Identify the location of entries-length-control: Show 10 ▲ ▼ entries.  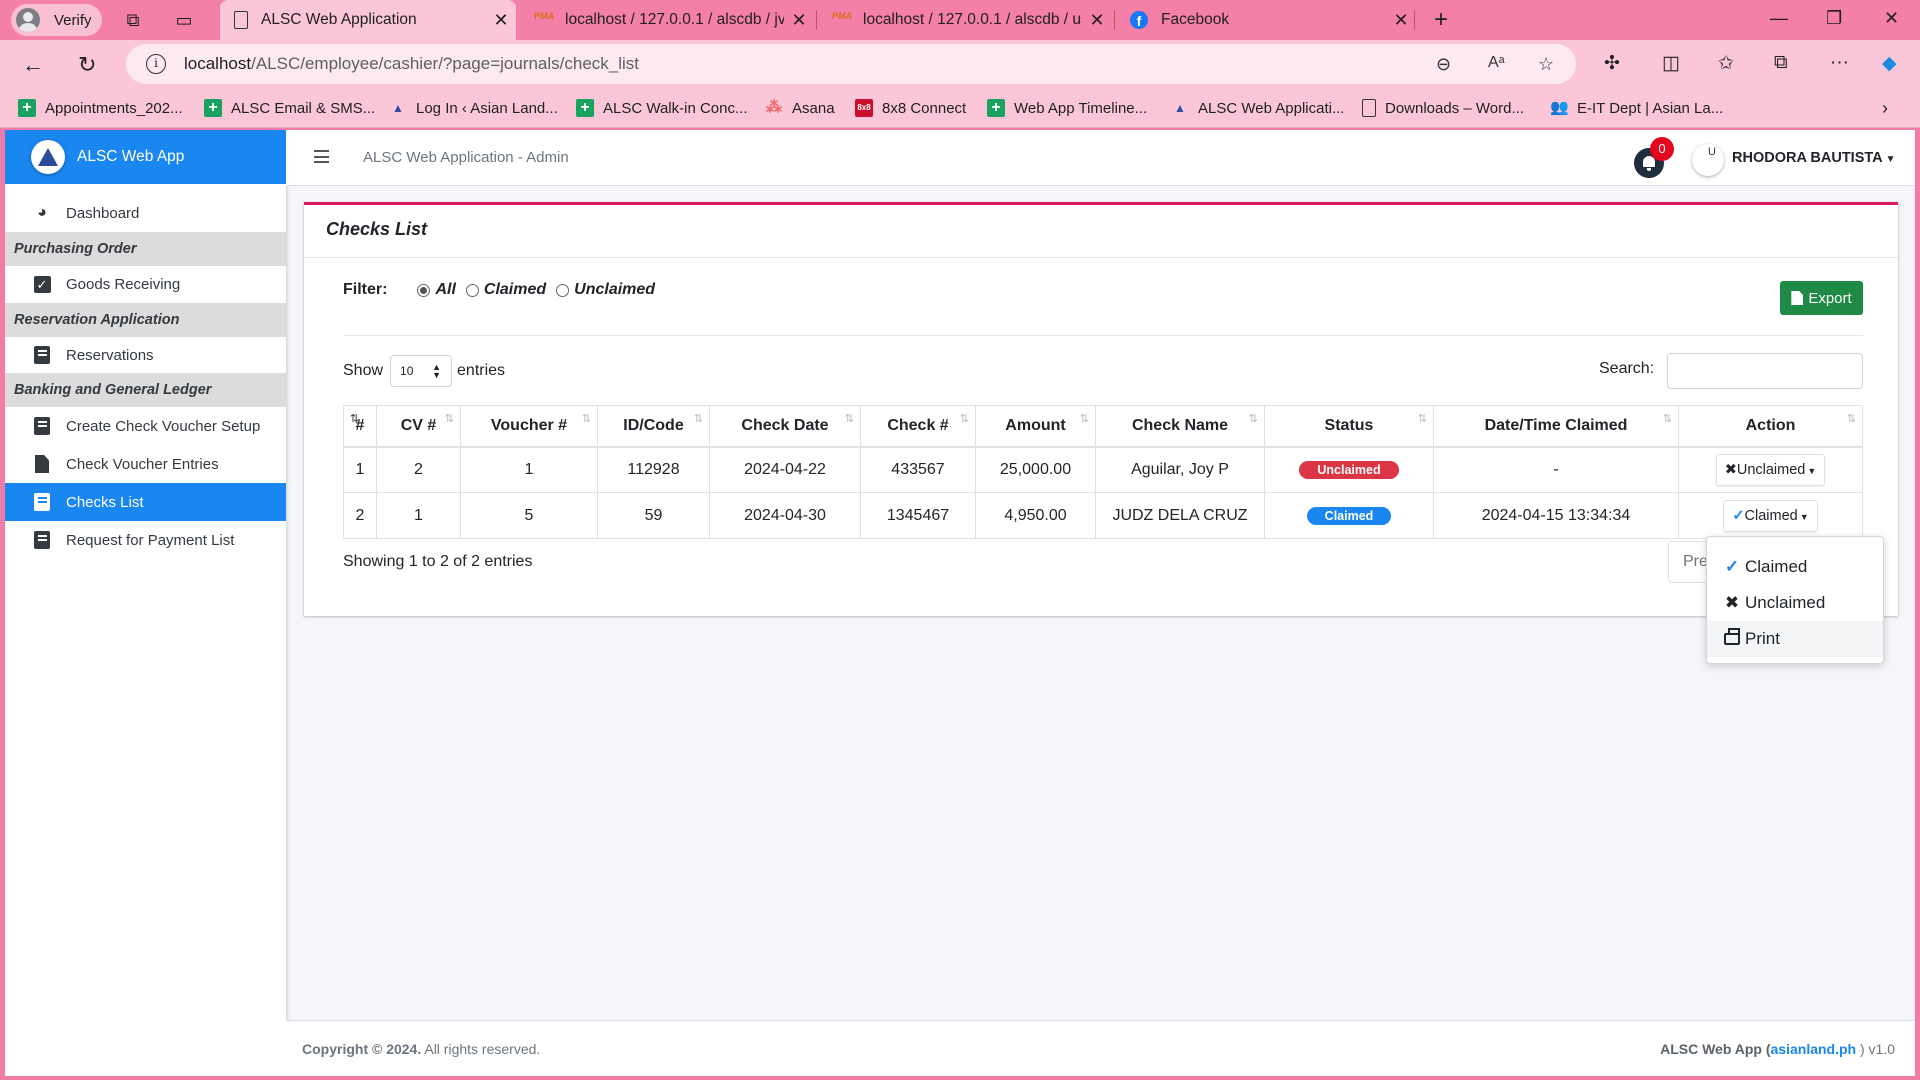
(424, 371).